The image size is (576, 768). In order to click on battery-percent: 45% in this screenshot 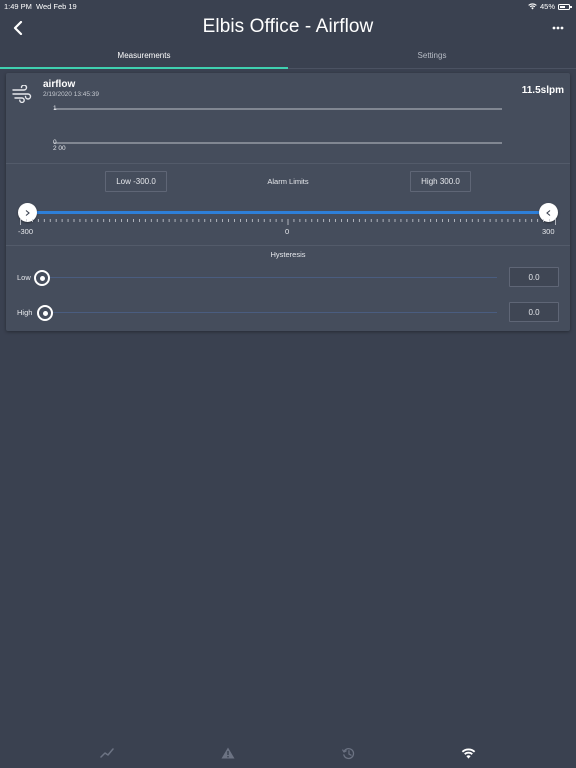, I will do `click(547, 6)`.